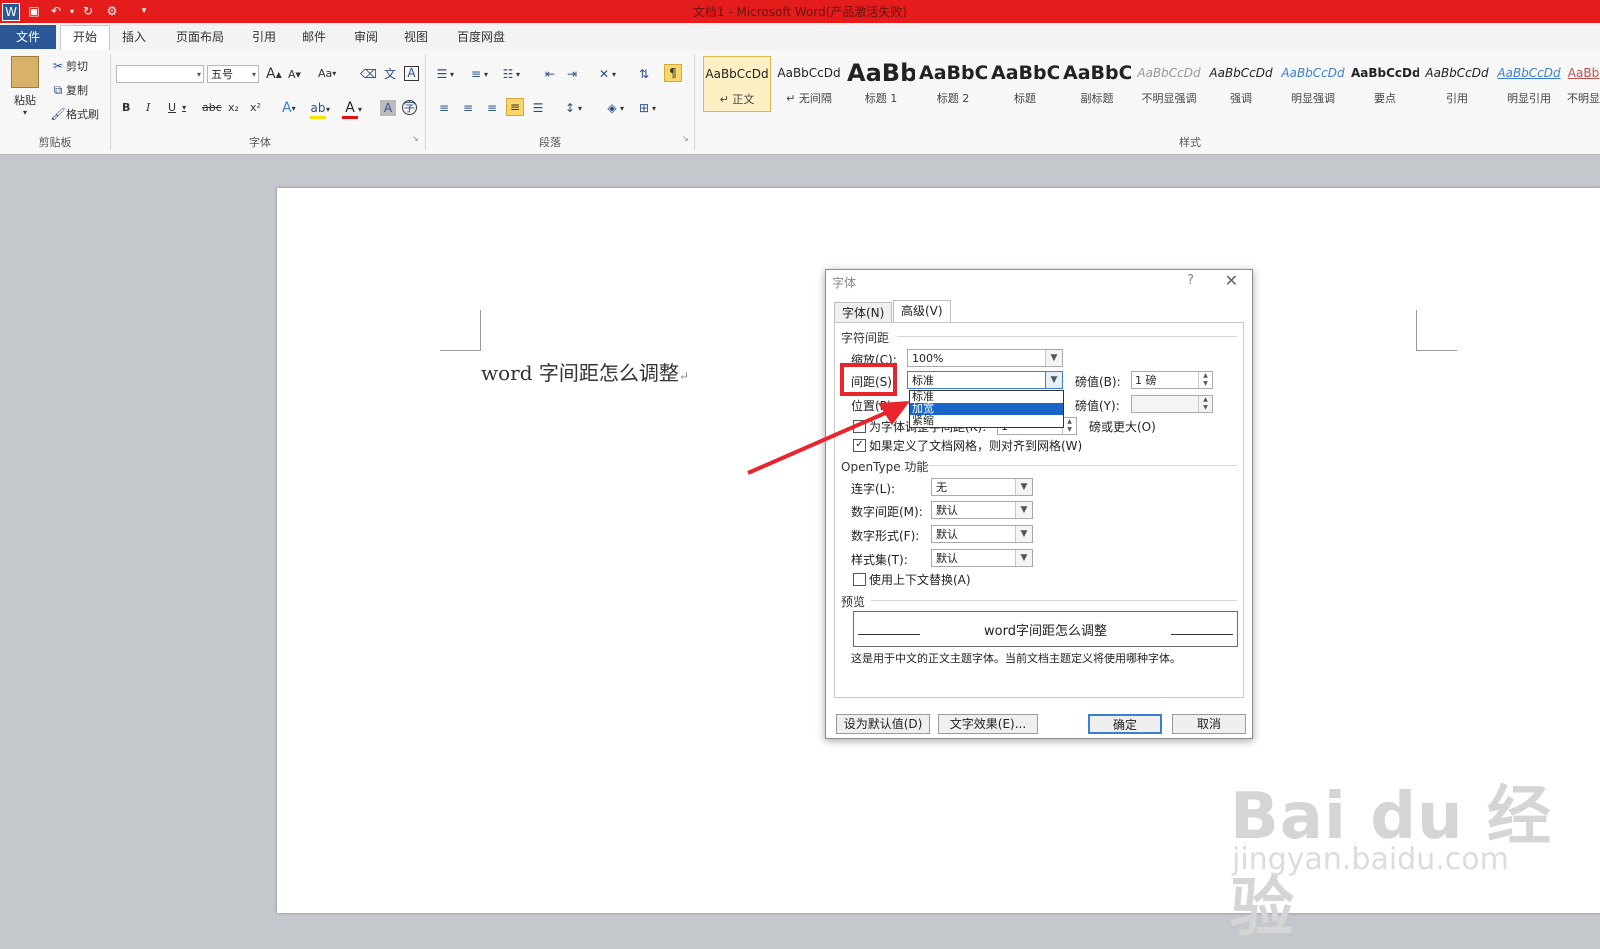  I want to click on highlight-icon: ab ▾, so click(320, 109).